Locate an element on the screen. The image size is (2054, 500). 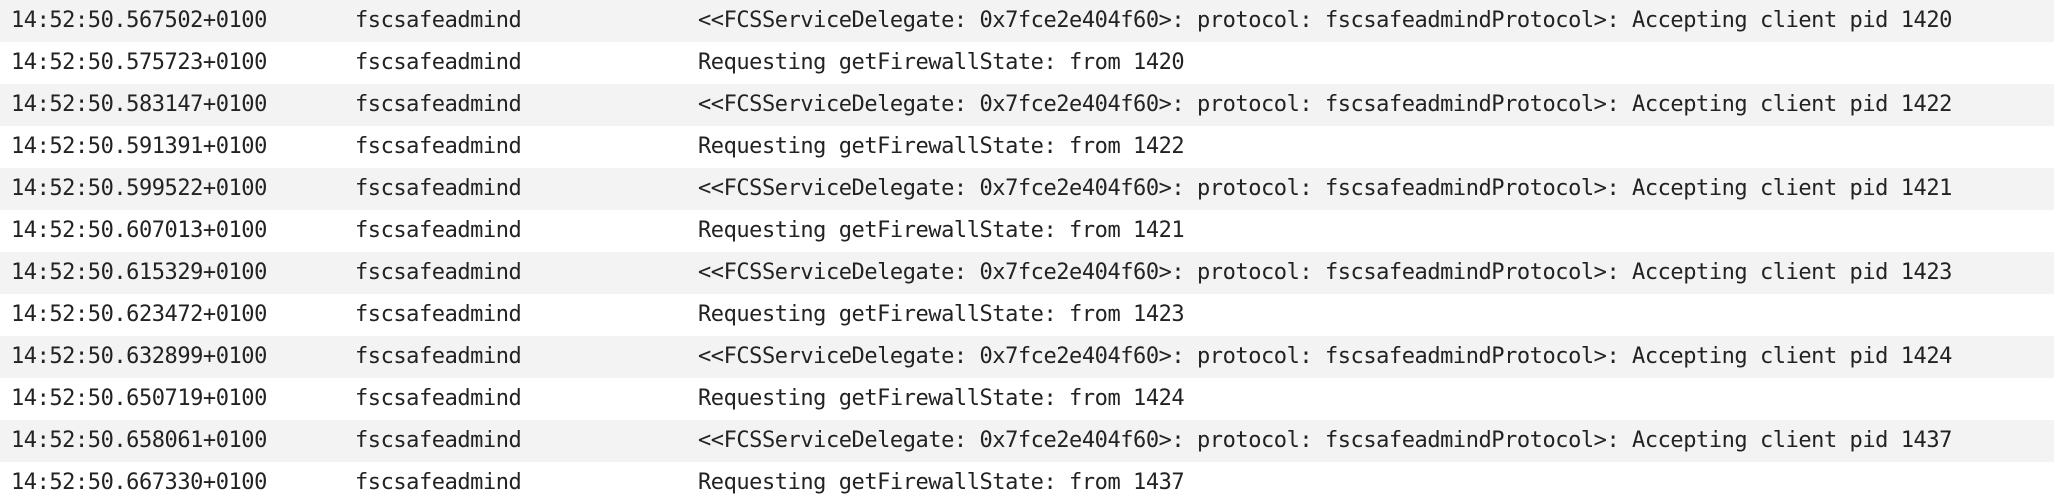
log-timestamp: 14:52:50.591391+0100 is located at coordinates (139, 146).